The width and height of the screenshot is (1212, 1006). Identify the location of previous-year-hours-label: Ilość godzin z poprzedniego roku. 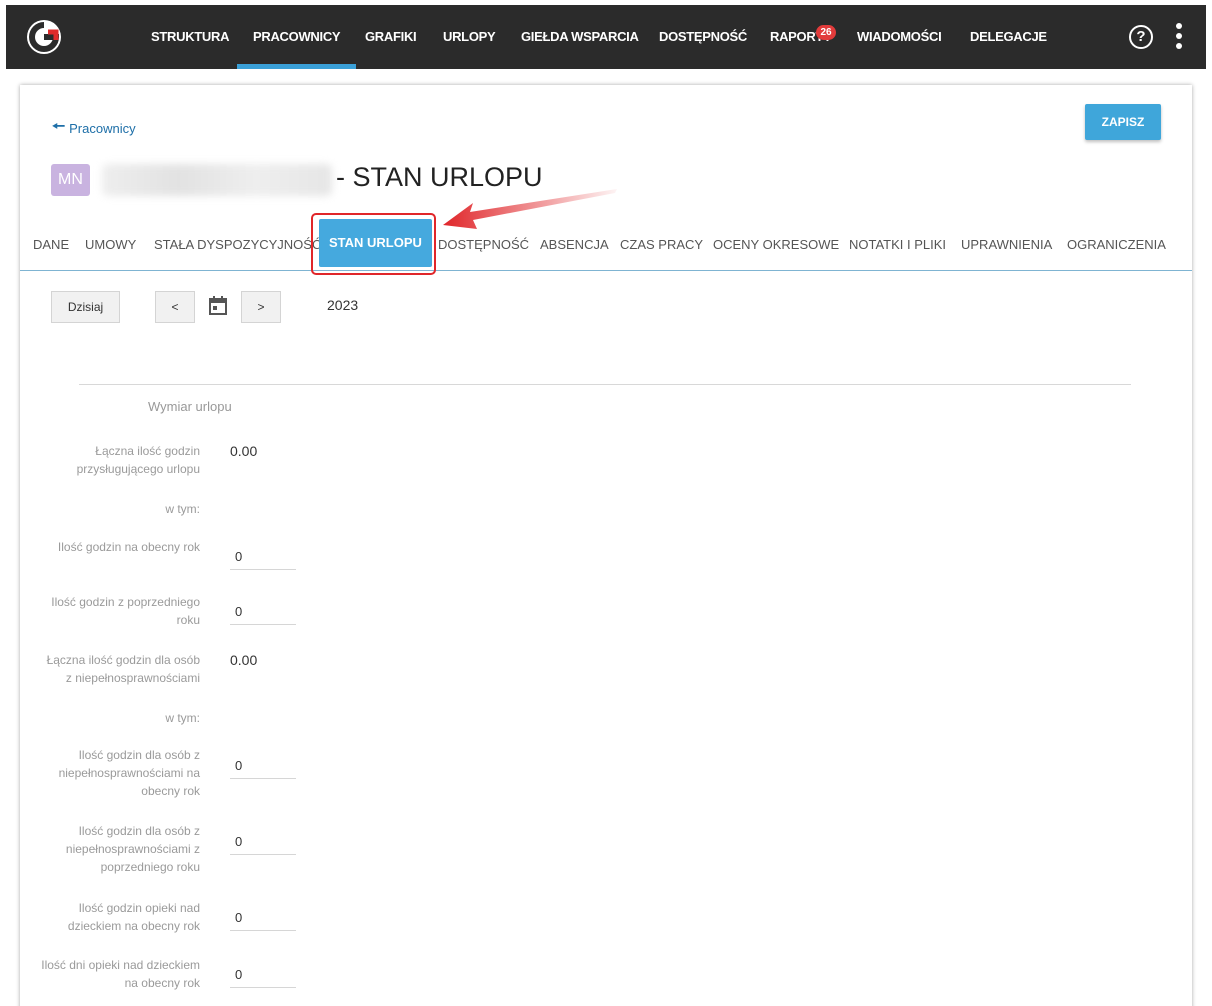
(125, 611).